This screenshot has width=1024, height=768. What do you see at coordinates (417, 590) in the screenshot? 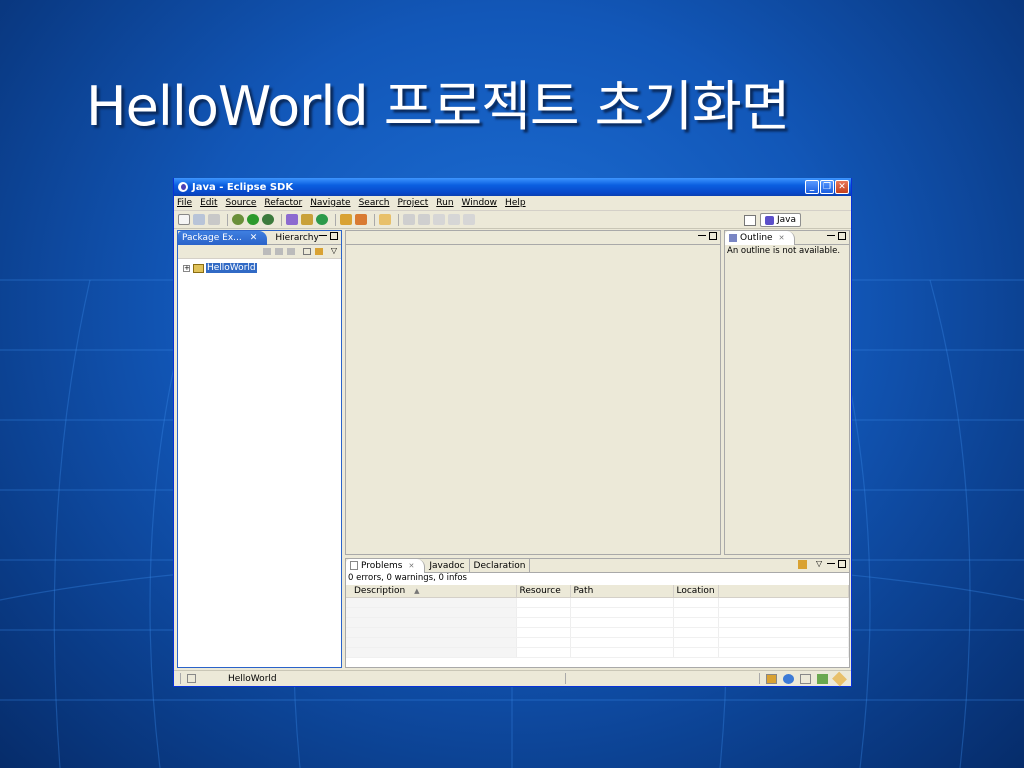
I see `sort-ascending-icon: ▲` at bounding box center [417, 590].